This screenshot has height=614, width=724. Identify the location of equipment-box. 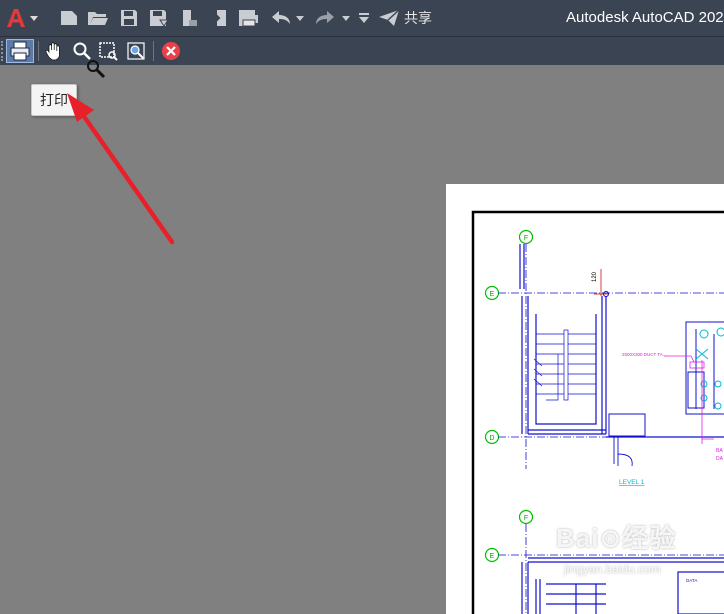
(627, 425).